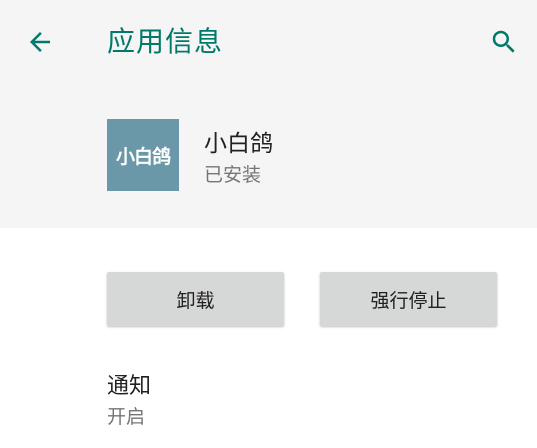 The image size is (537, 448). What do you see at coordinates (233, 175) in the screenshot?
I see `app-status: 已安装` at bounding box center [233, 175].